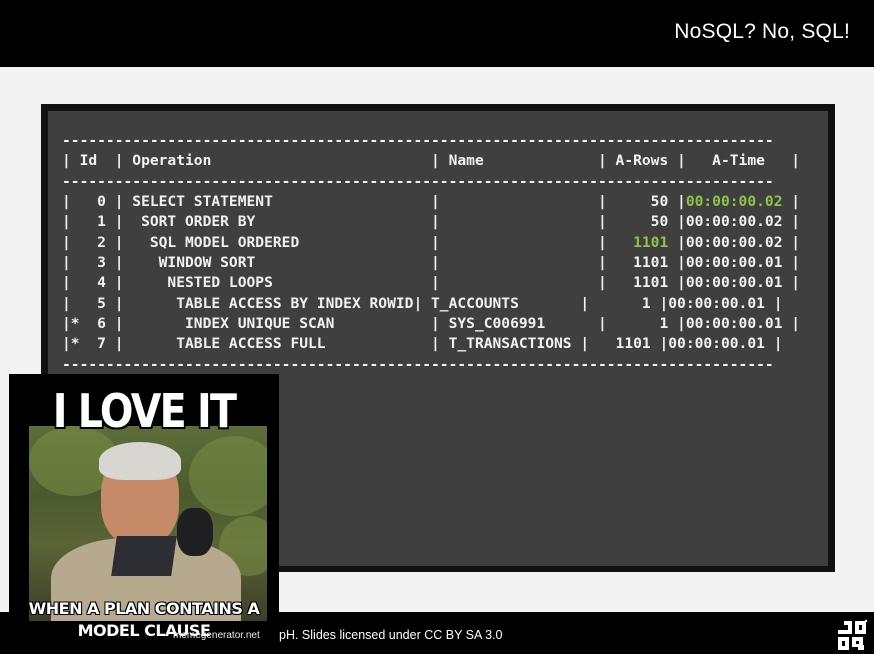  Describe the element at coordinates (348, 242) in the screenshot. I see `plan-row-cells: | 2 | SQL MODEL ORDERED | |` at that location.